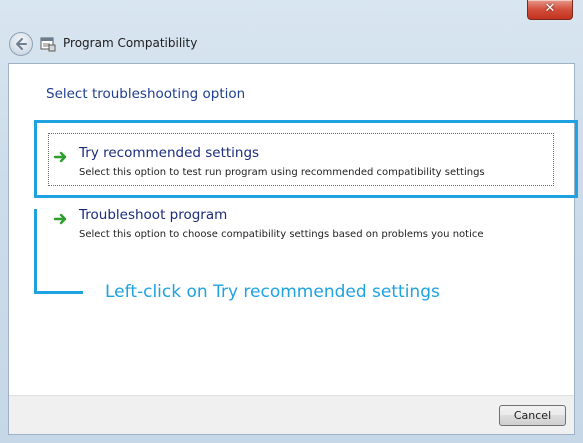  I want to click on annotation-callout-text: Left-click on Try recommended settings, so click(272, 292).